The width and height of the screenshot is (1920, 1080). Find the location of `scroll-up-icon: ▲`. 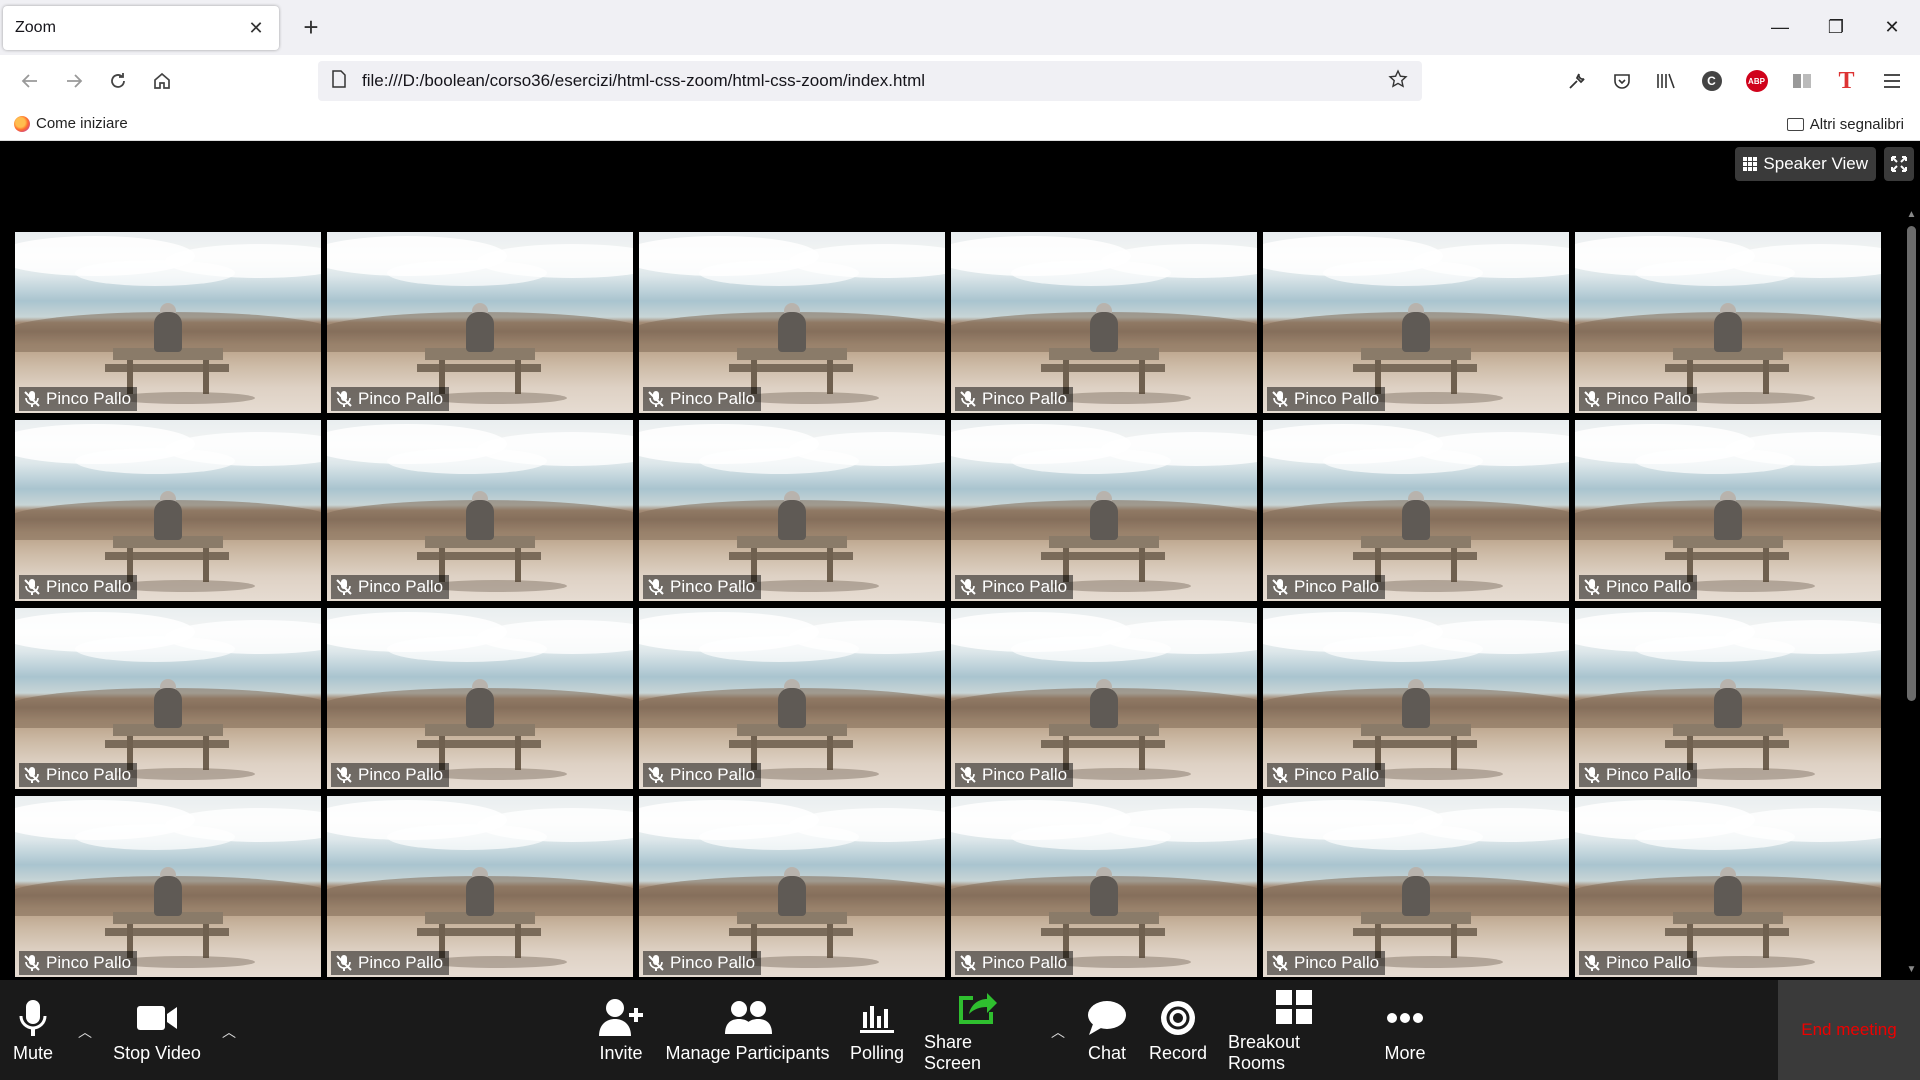

scroll-up-icon: ▲ is located at coordinates (1911, 214).